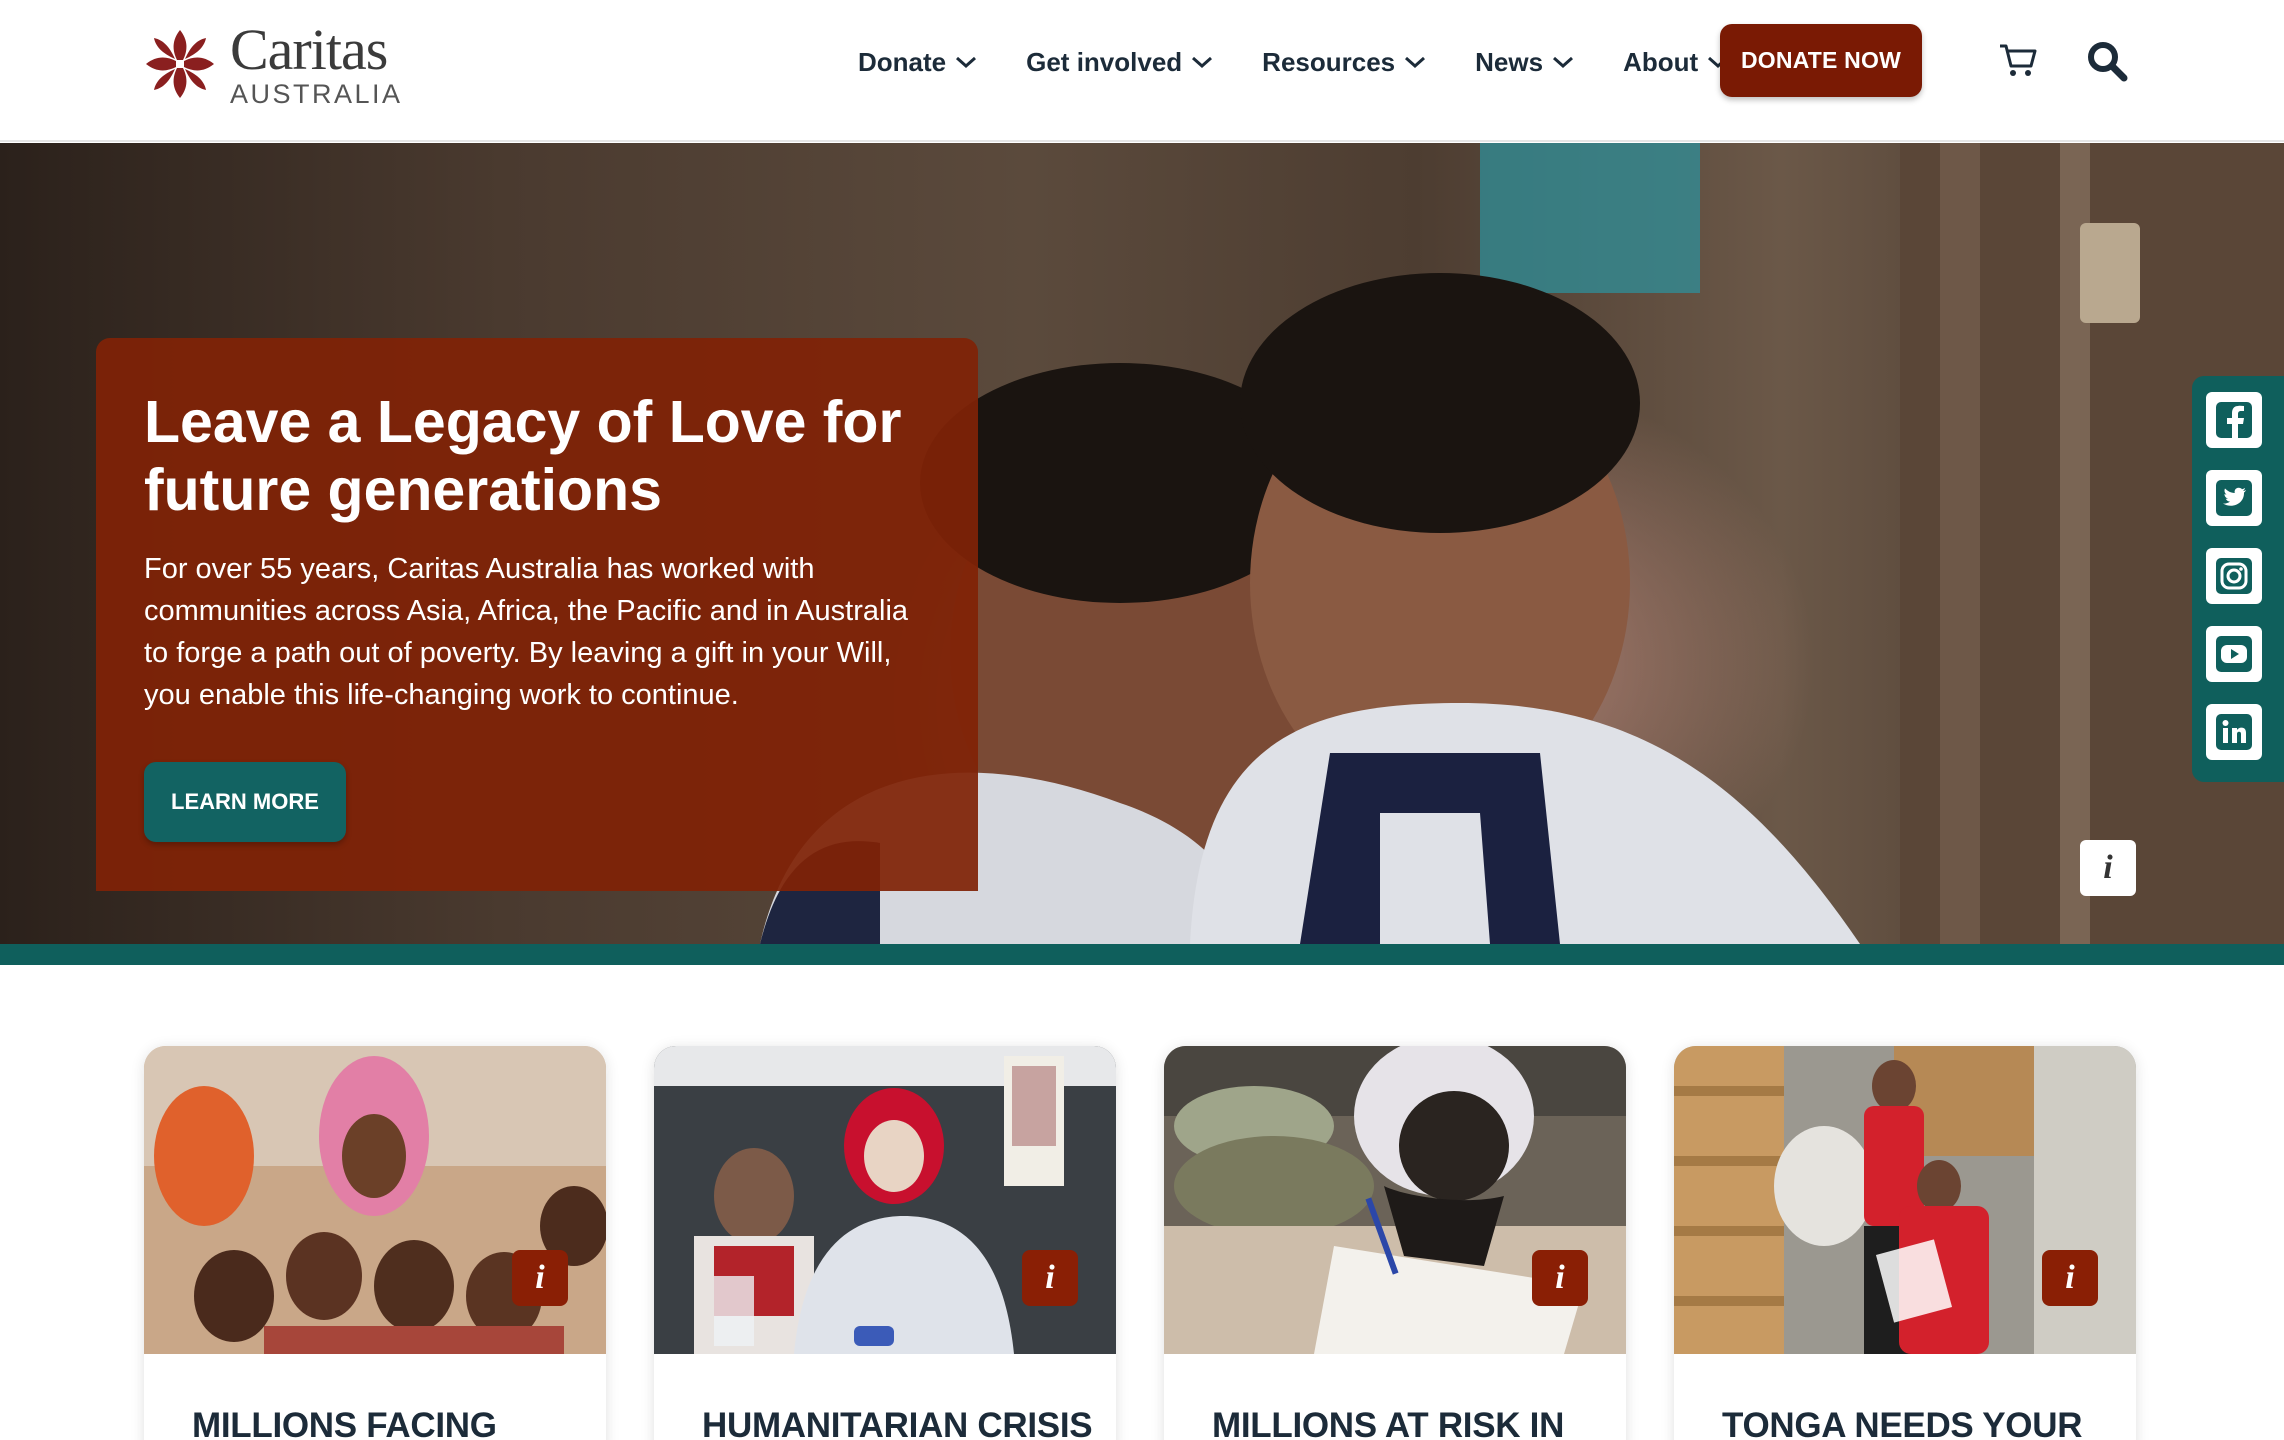  I want to click on facebook-icon, so click(2234, 420).